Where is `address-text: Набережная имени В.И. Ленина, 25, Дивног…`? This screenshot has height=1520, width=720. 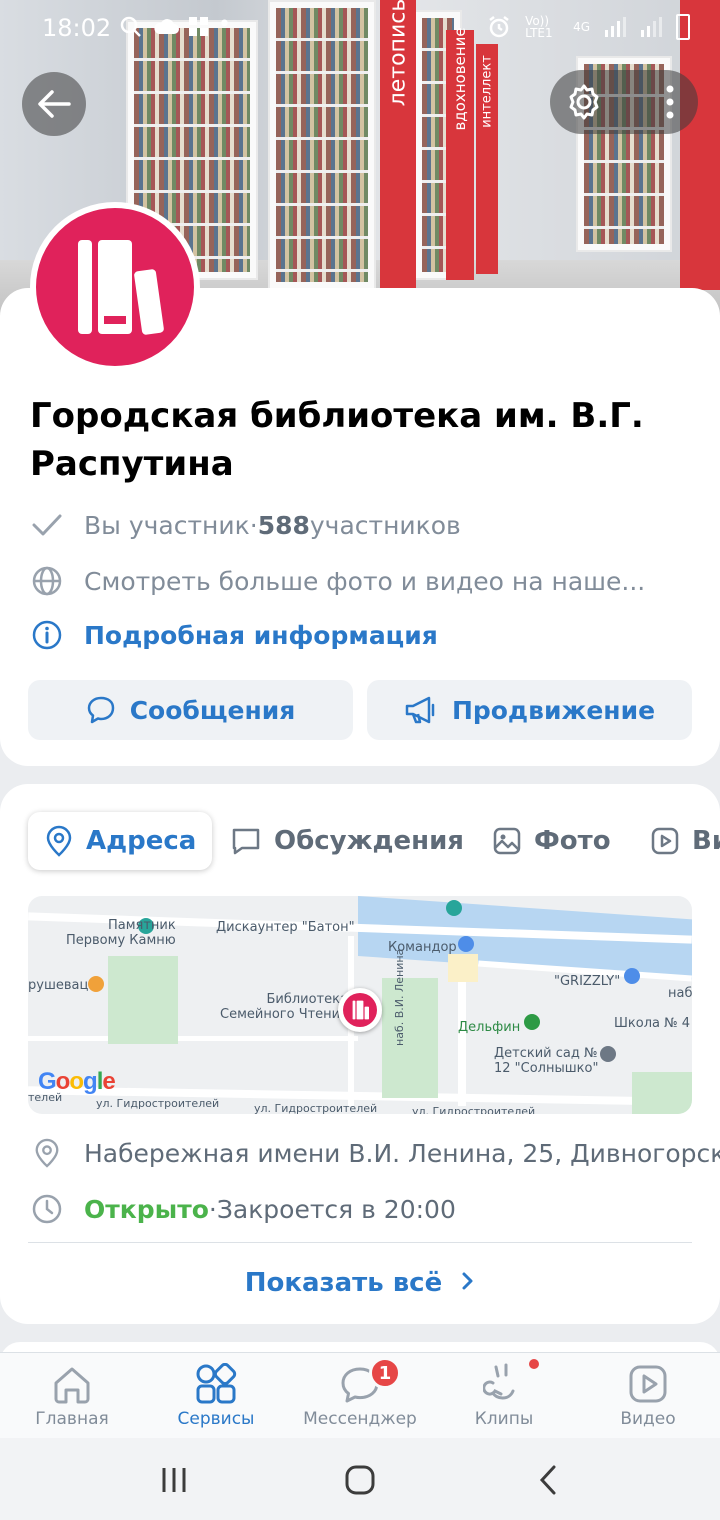 address-text: Набережная имени В.И. Ленина, 25, Дивног… is located at coordinates (402, 1153).